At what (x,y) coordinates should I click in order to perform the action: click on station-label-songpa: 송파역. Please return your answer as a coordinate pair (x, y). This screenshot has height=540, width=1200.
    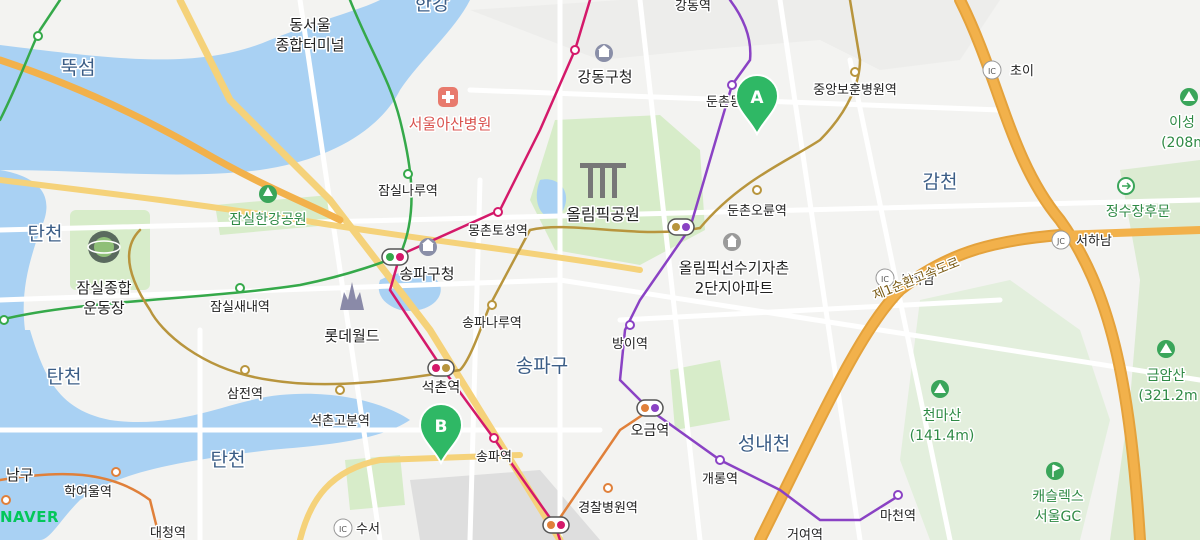
    Looking at the image, I should click on (494, 457).